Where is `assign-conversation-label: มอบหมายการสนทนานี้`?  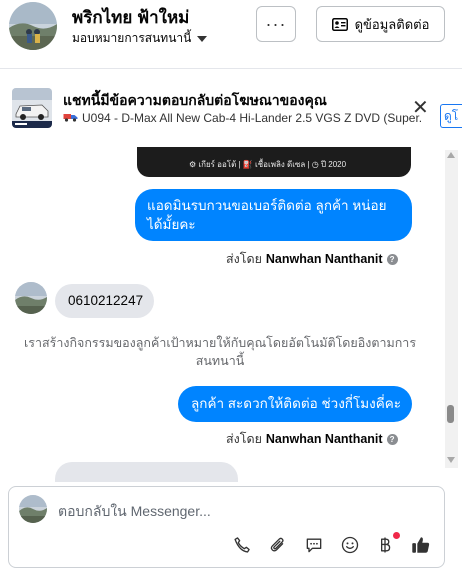 assign-conversation-label: มอบหมายการสนทนานี้ is located at coordinates (132, 38).